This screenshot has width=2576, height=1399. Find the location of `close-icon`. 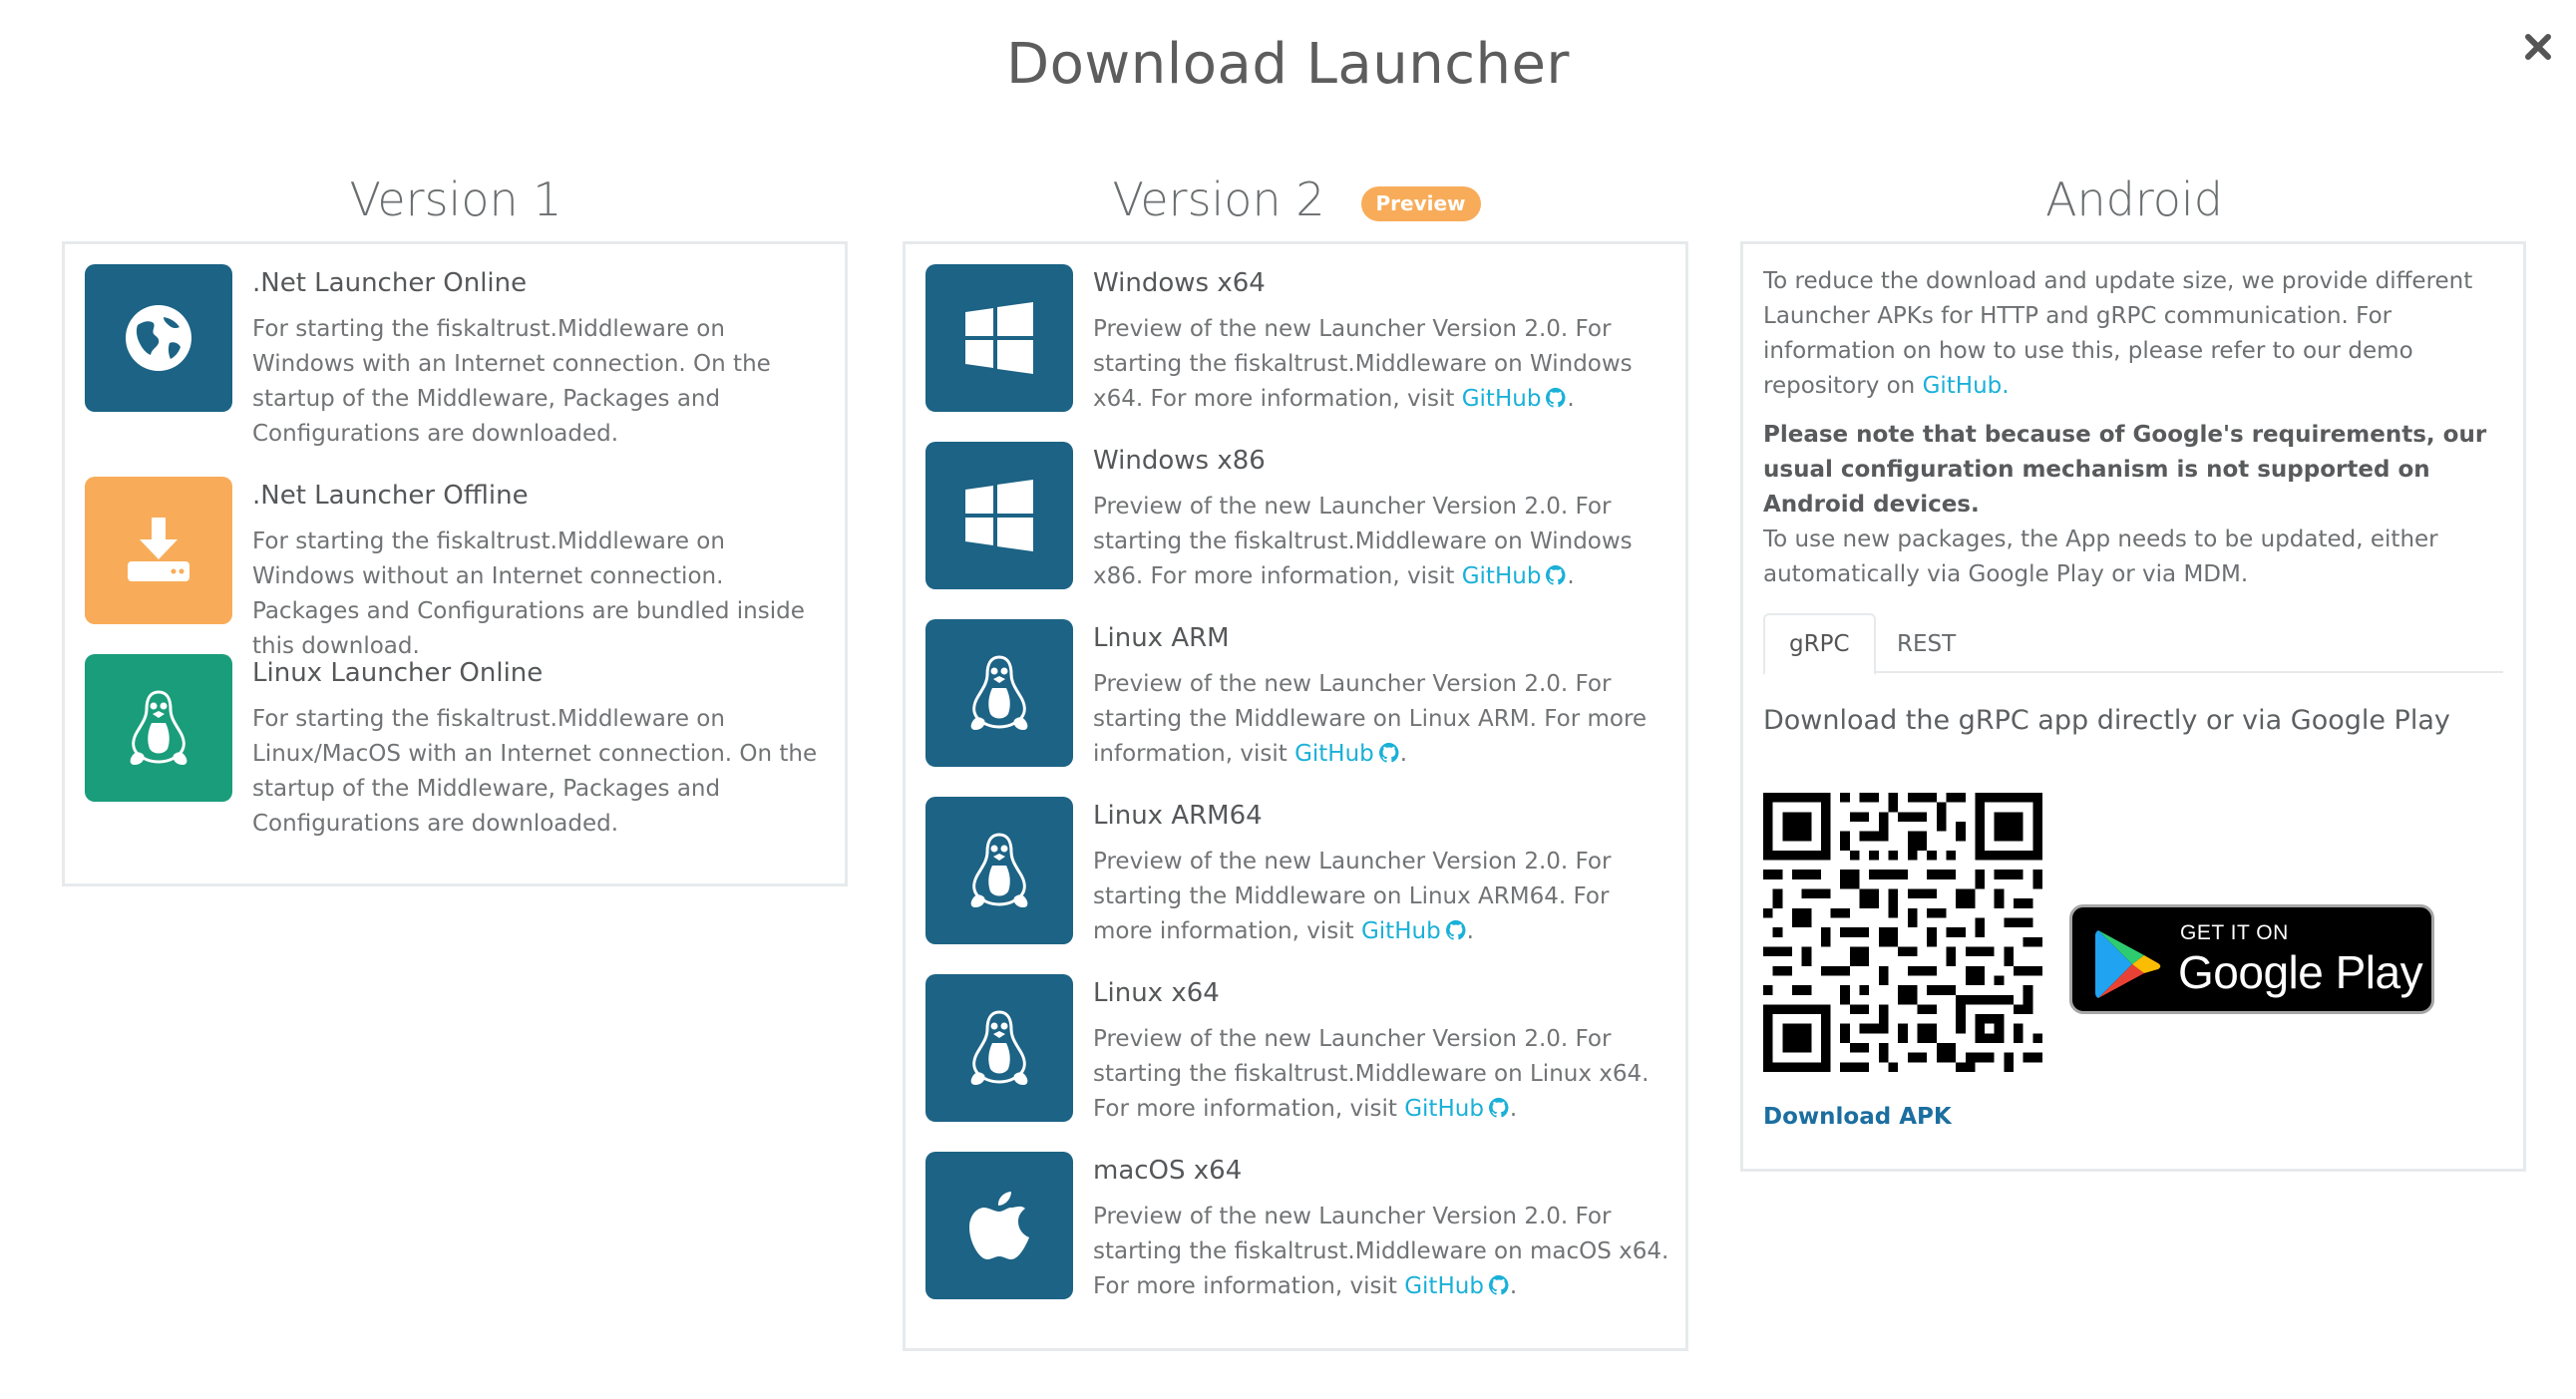

close-icon is located at coordinates (2538, 47).